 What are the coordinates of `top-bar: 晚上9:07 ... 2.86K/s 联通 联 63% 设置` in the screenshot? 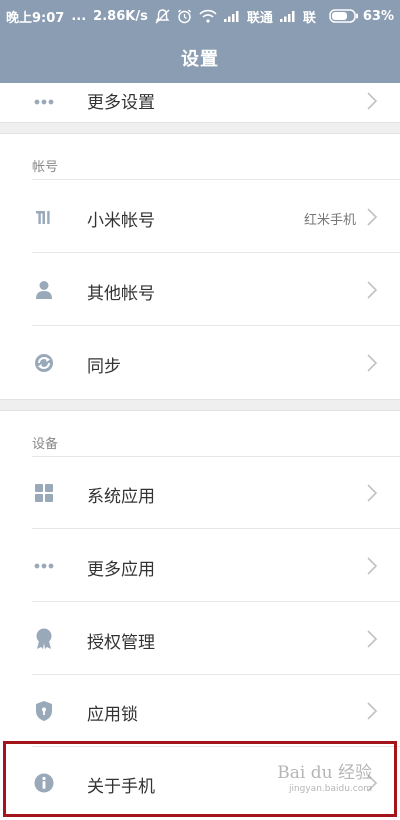 It's located at (200, 41).